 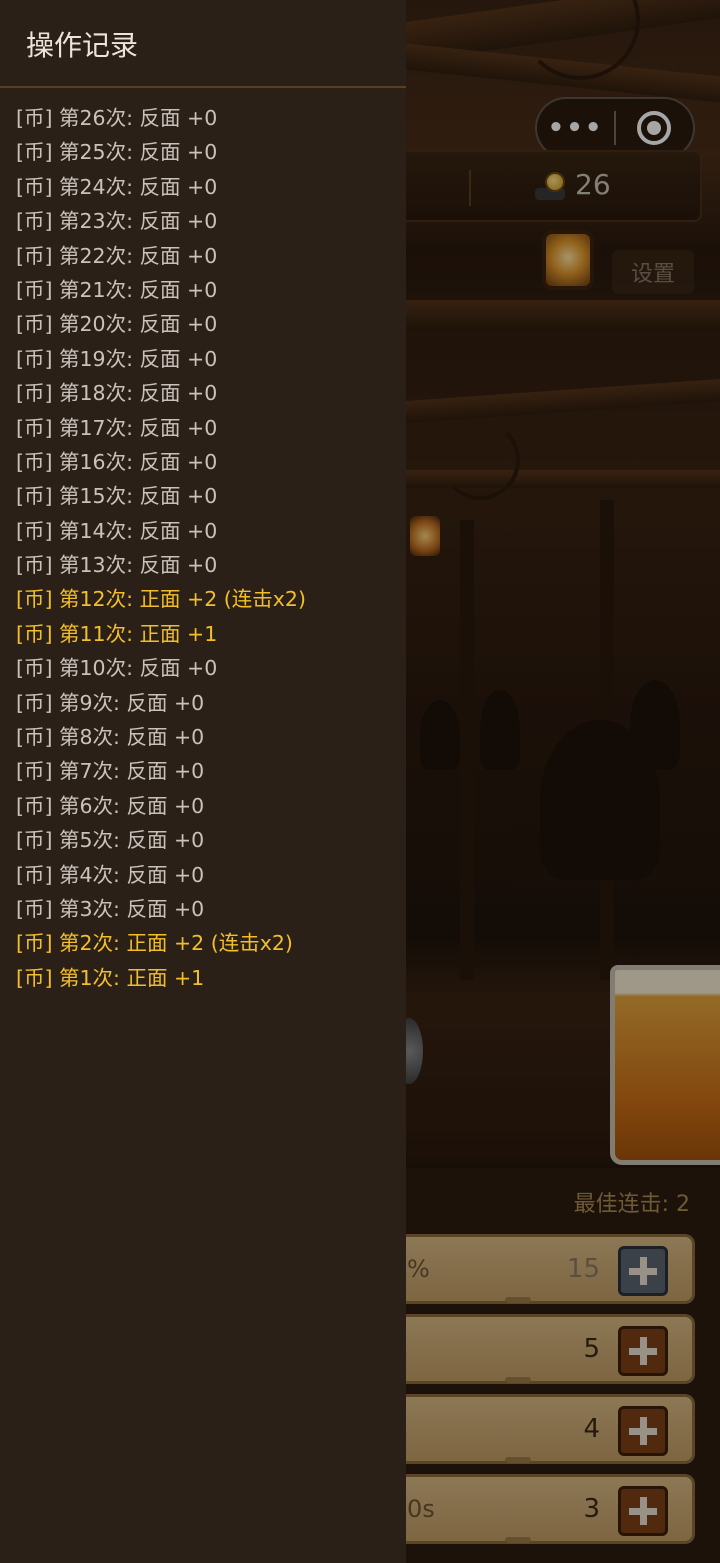 I want to click on log-item: [币] 第2次: 正面 +2 (连击x2), so click(x=154, y=943).